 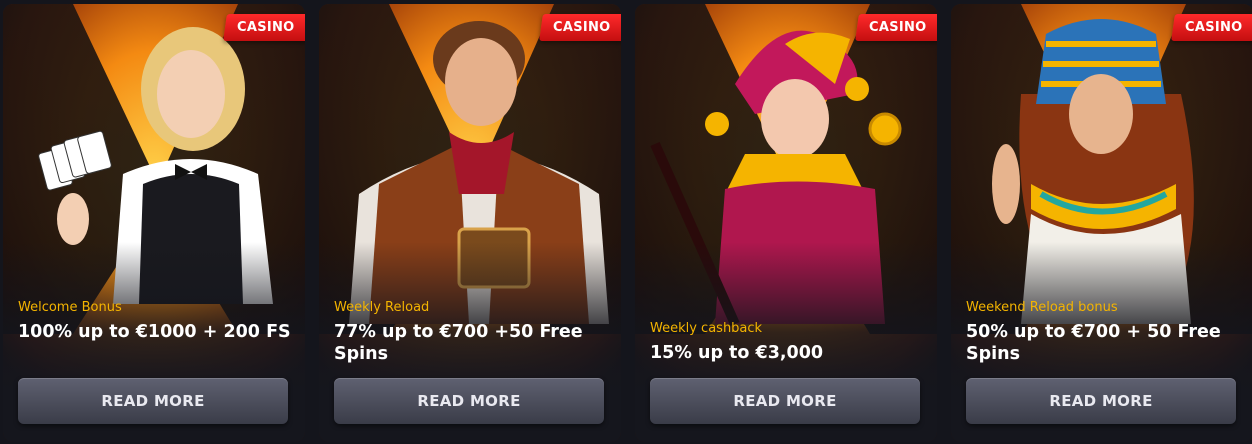 I want to click on card-subtitle: Welcome Bonus, so click(x=70, y=307).